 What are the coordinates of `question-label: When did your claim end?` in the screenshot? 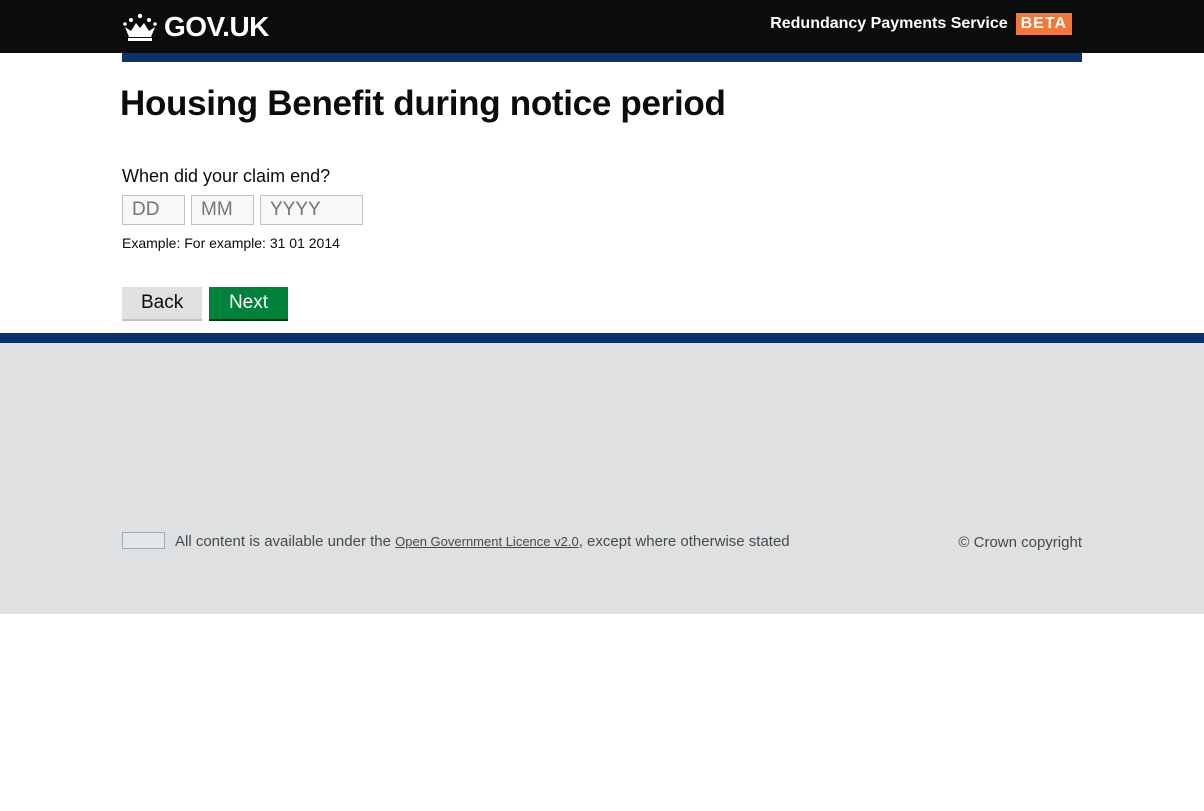 It's located at (226, 176).